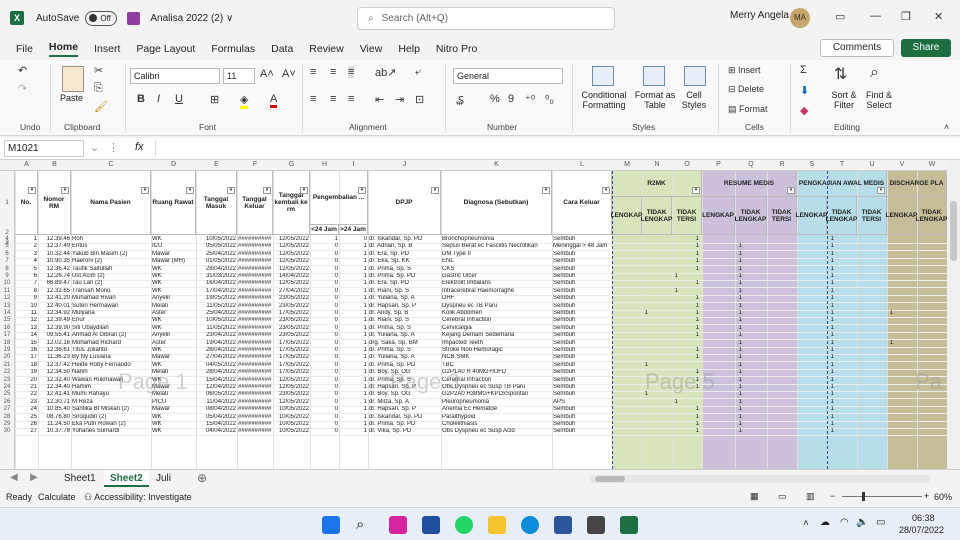 This screenshot has height=540, width=960. I want to click on horizontal-scrollbar, so click(760, 479).